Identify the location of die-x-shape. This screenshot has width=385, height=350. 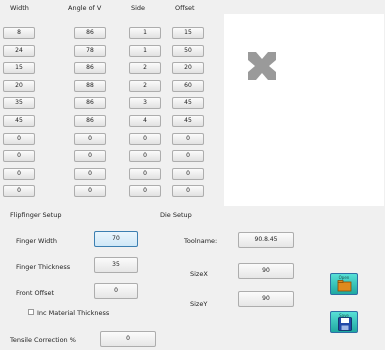
(262, 66).